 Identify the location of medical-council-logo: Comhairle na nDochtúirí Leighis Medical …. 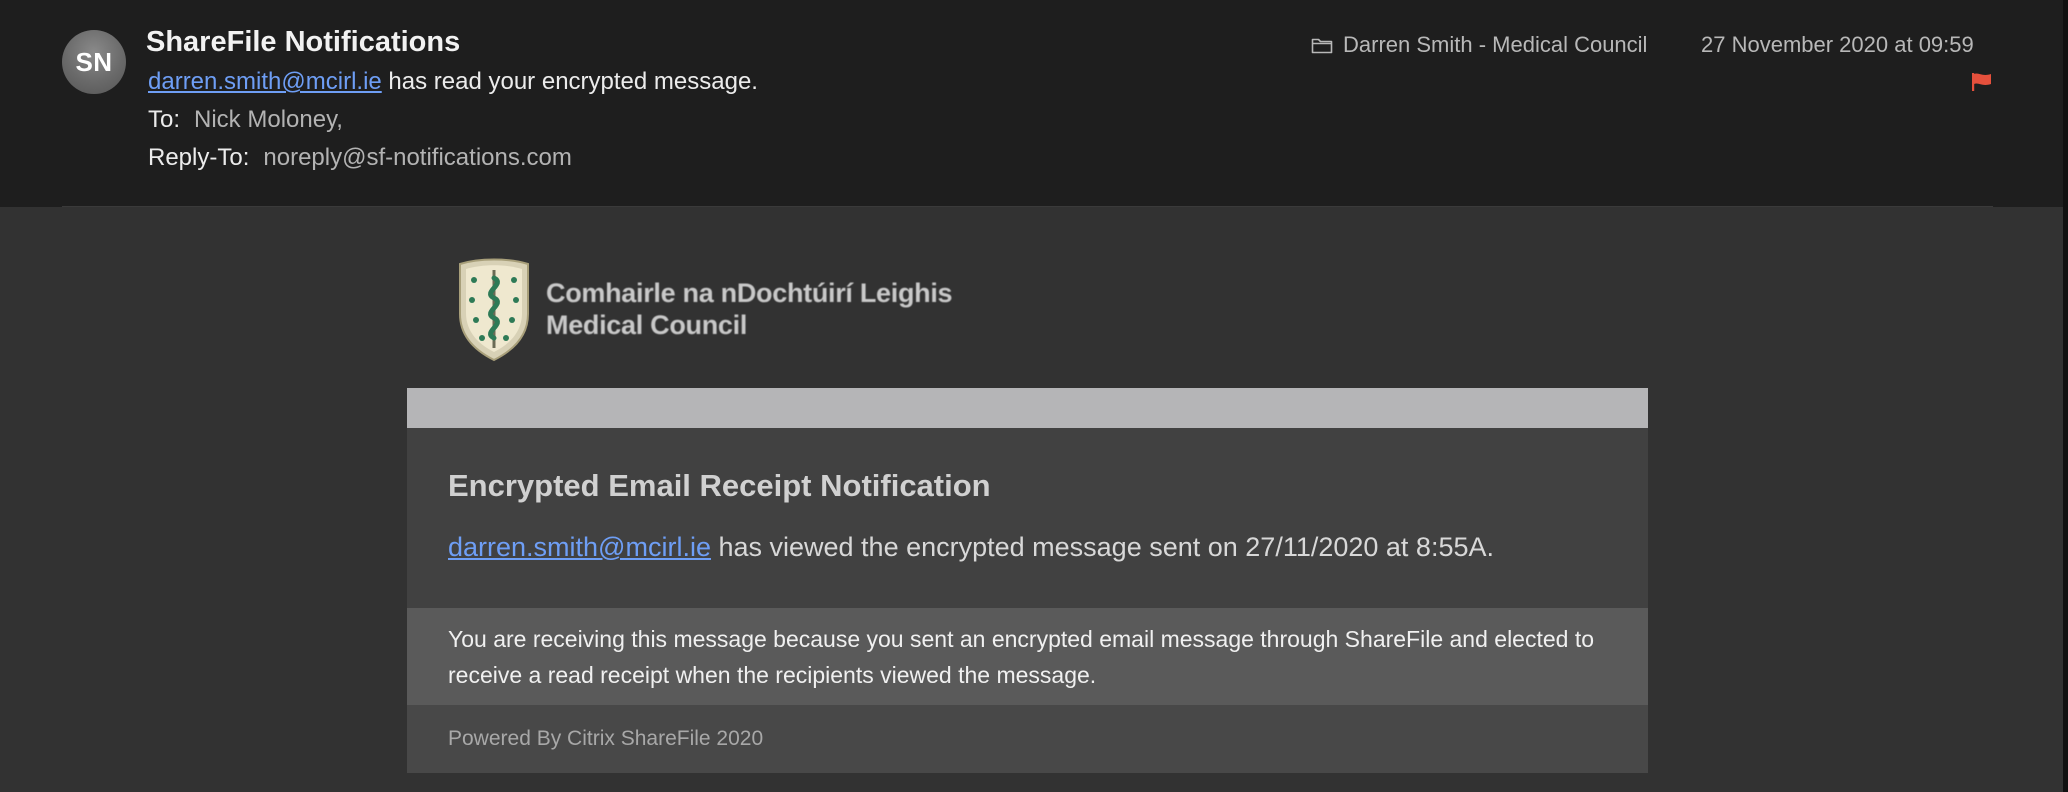
(703, 309).